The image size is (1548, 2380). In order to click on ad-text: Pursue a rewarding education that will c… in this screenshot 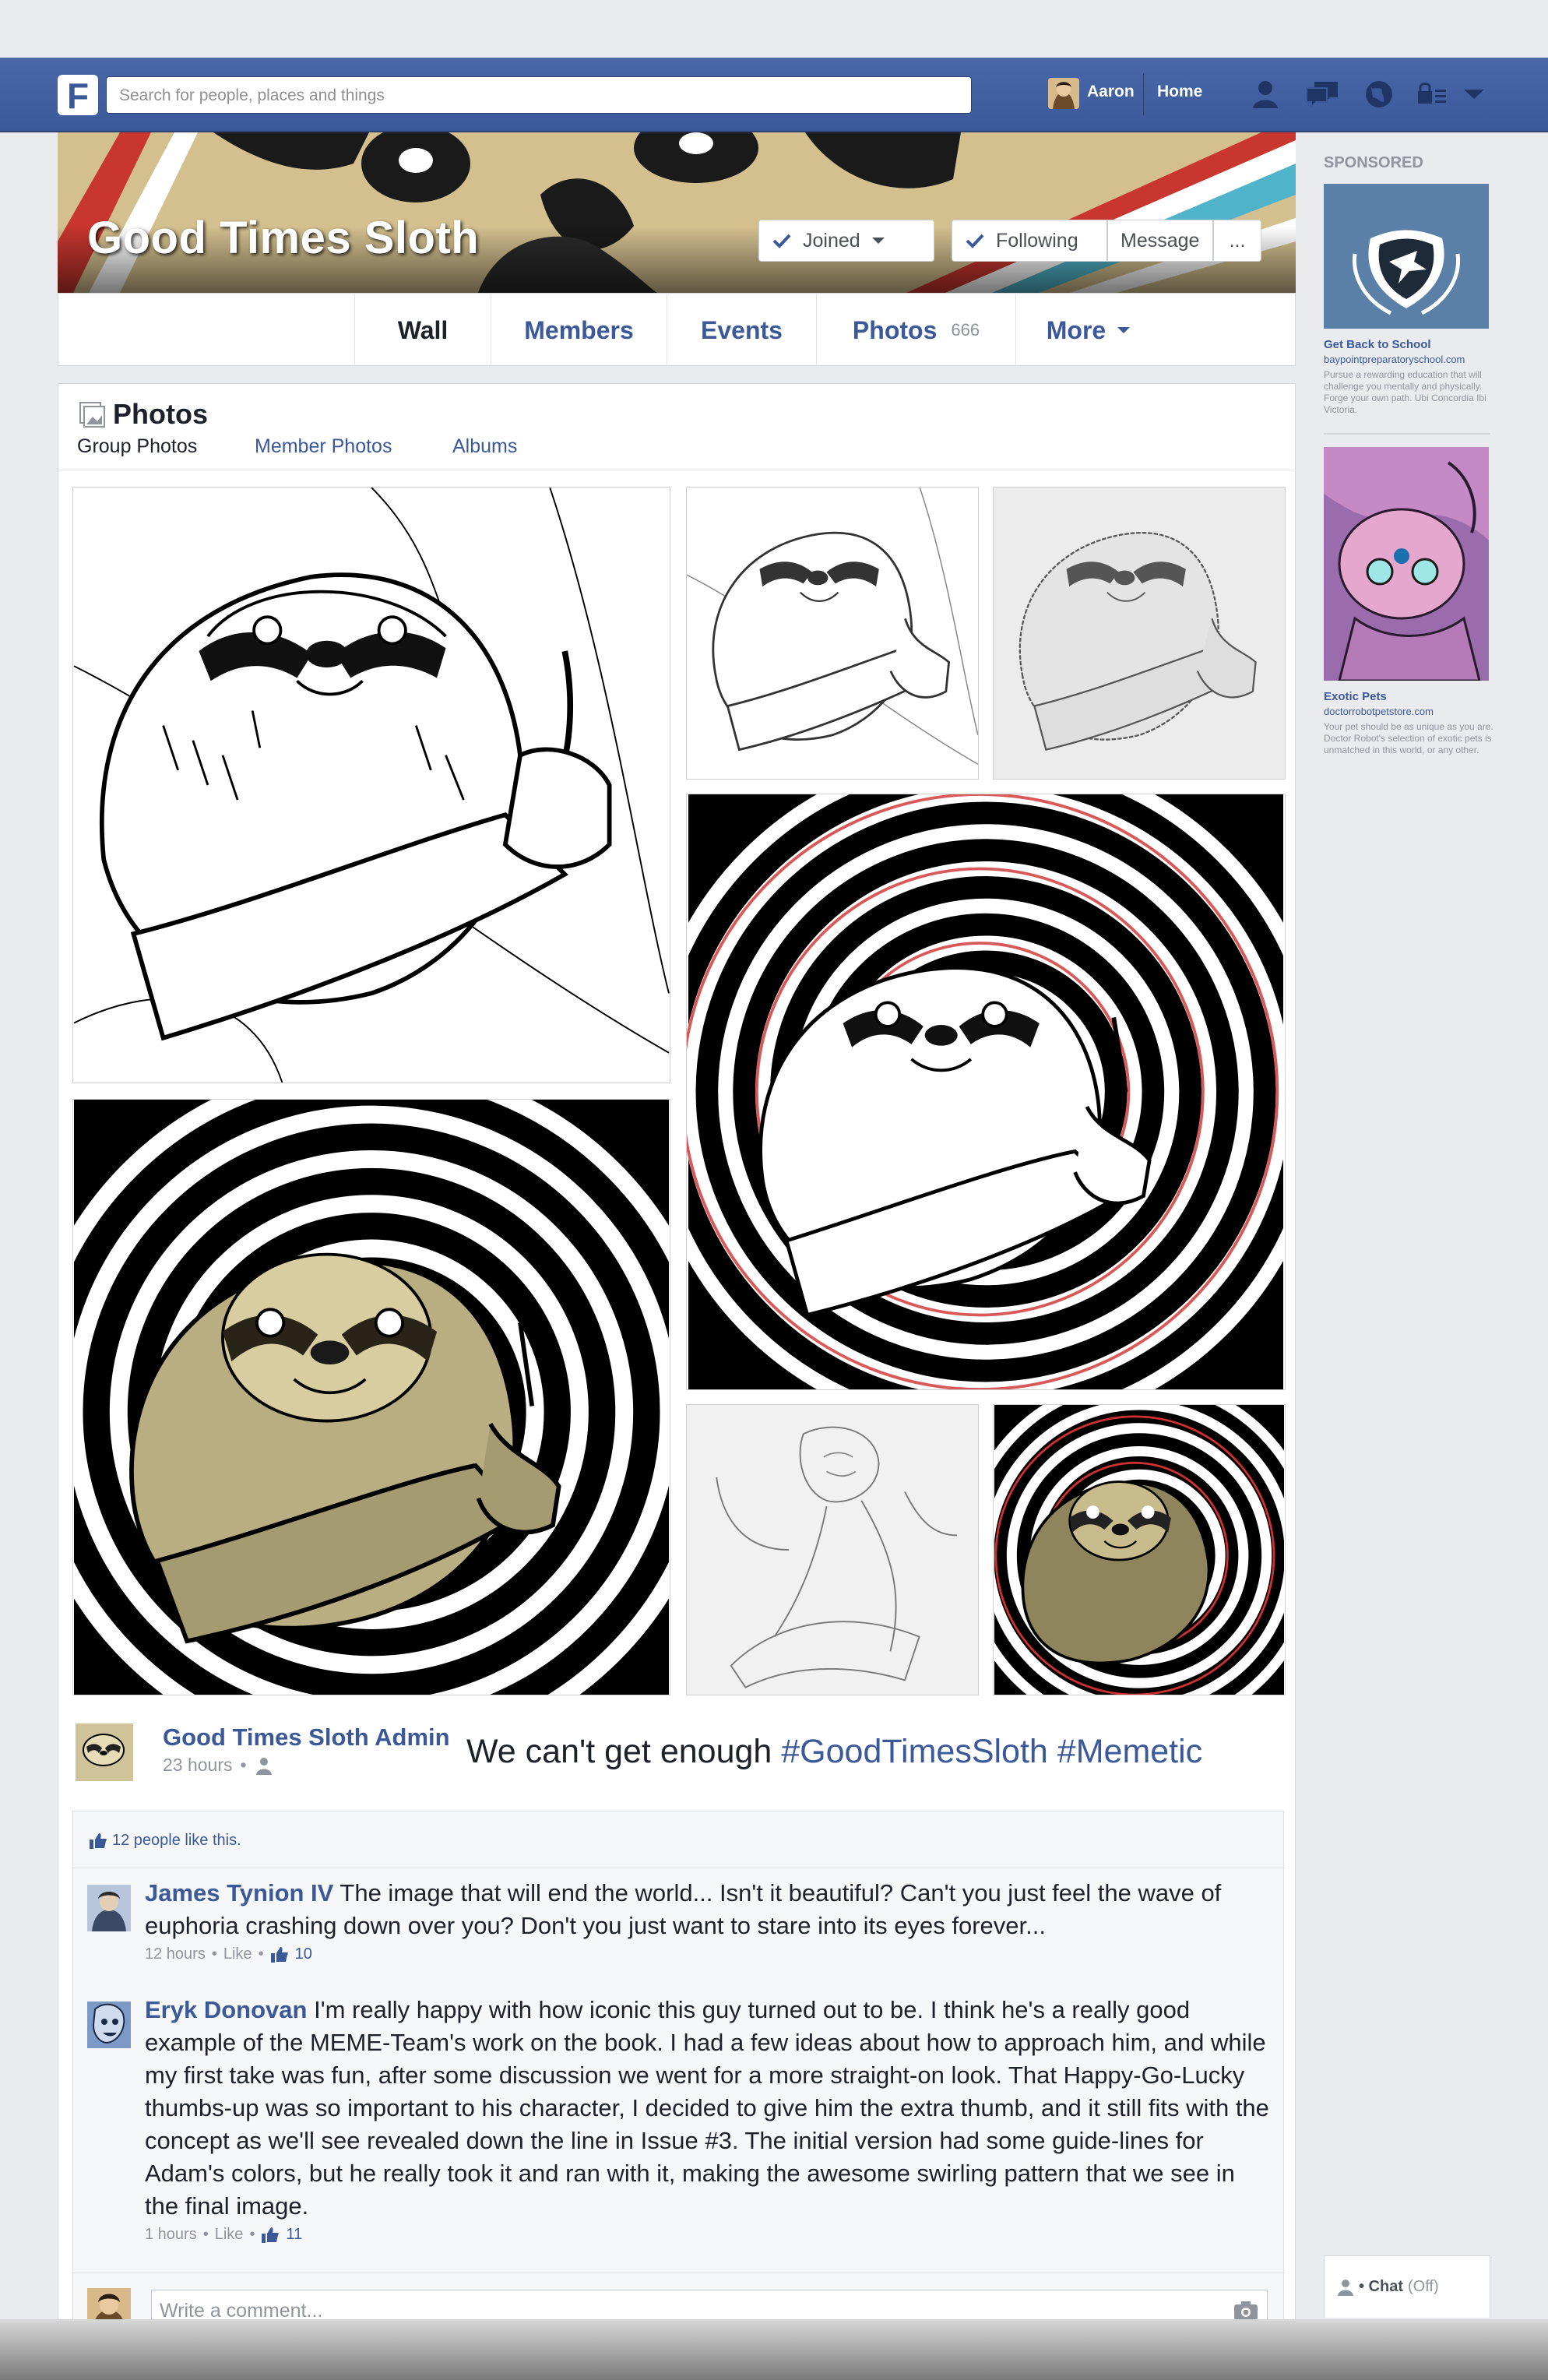, I will do `click(1405, 392)`.